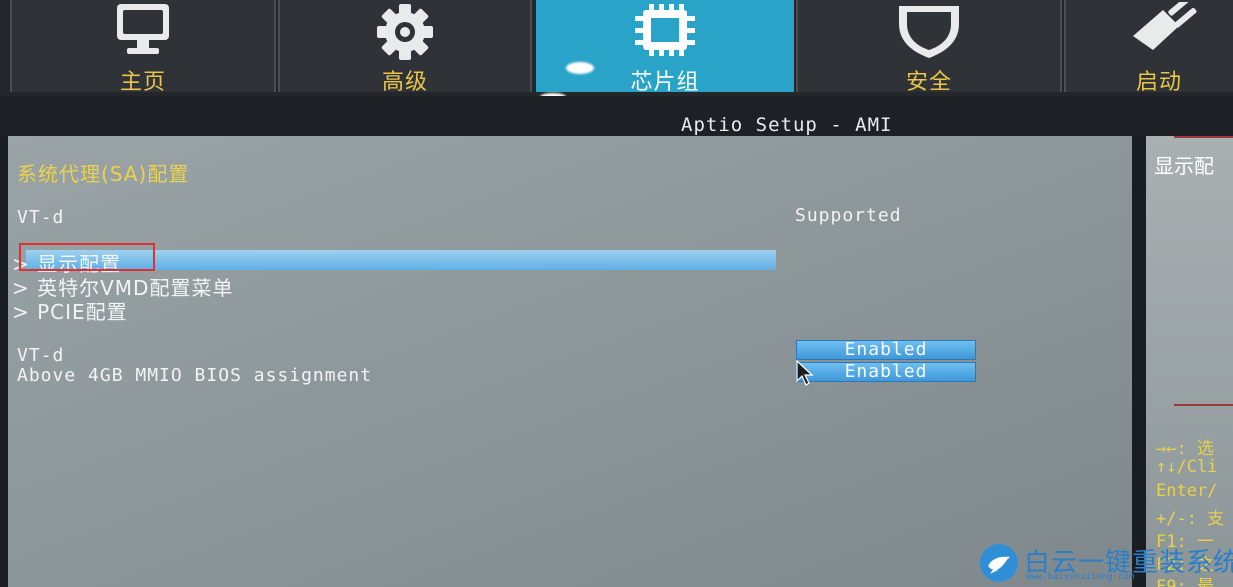 The height and width of the screenshot is (587, 1233). Describe the element at coordinates (805, 373) in the screenshot. I see `mouse-cursor-icon` at that location.